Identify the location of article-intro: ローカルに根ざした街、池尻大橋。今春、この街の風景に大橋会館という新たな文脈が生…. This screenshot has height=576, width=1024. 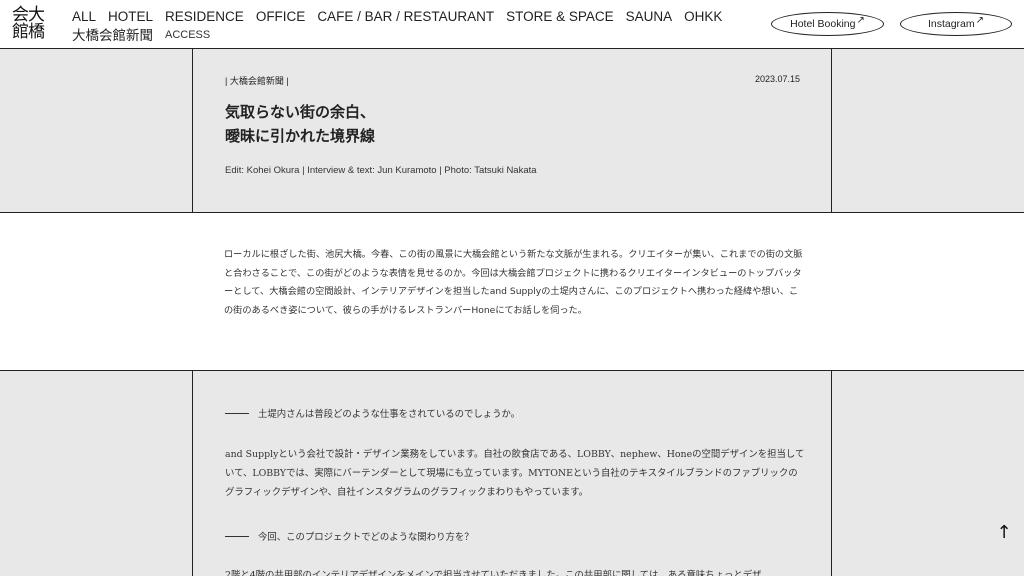
(513, 283).